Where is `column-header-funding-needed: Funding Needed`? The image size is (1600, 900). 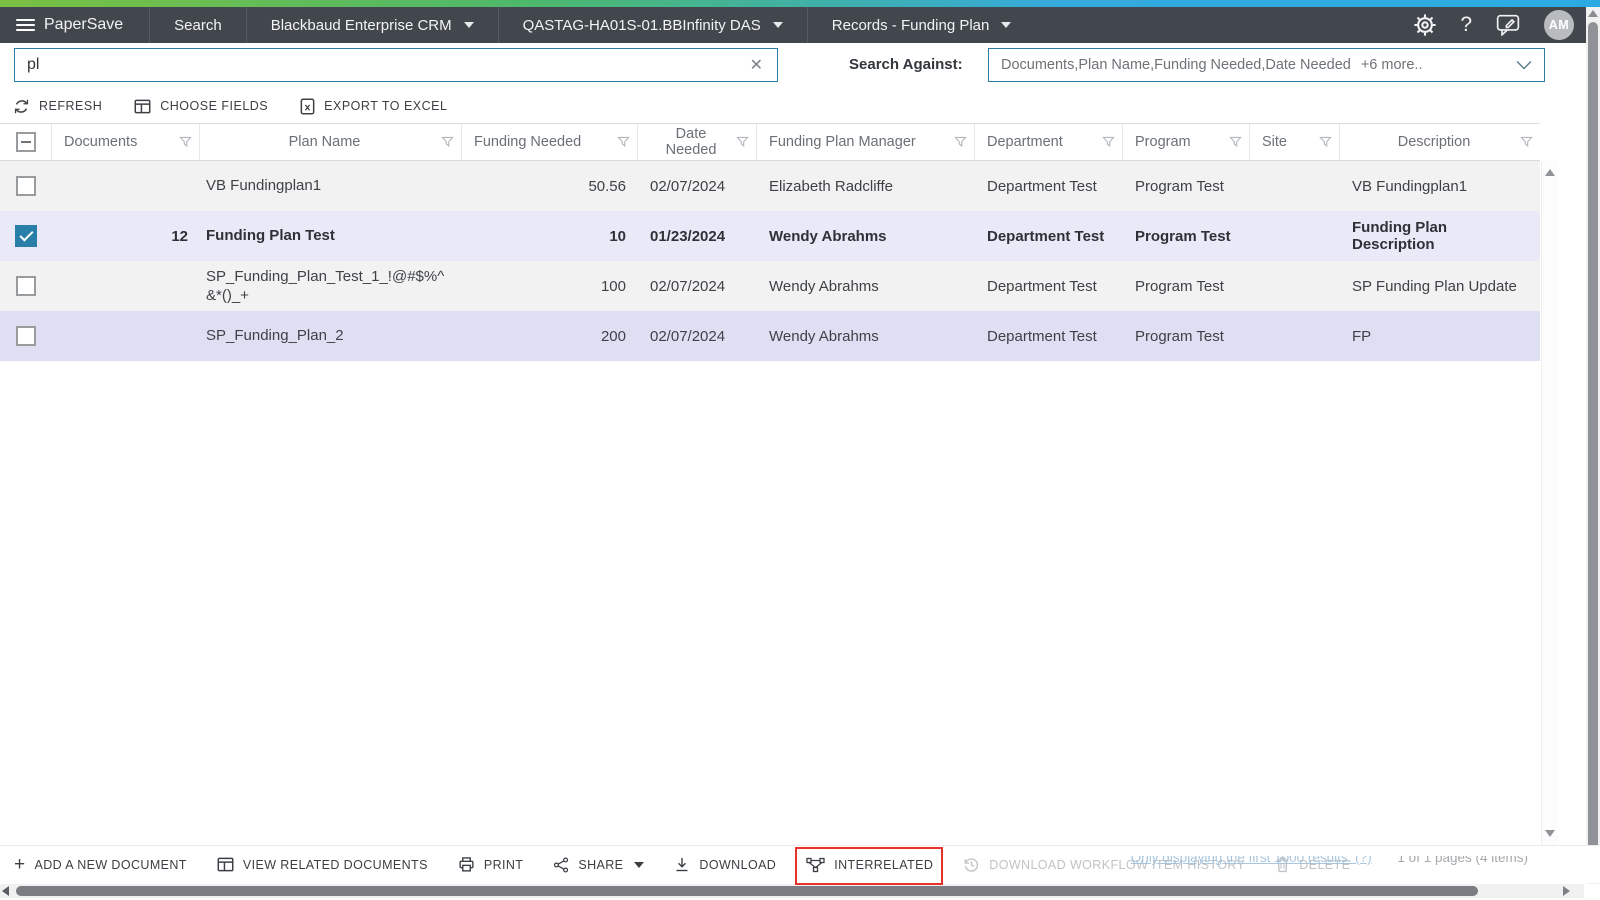 column-header-funding-needed: Funding Needed is located at coordinates (550, 142).